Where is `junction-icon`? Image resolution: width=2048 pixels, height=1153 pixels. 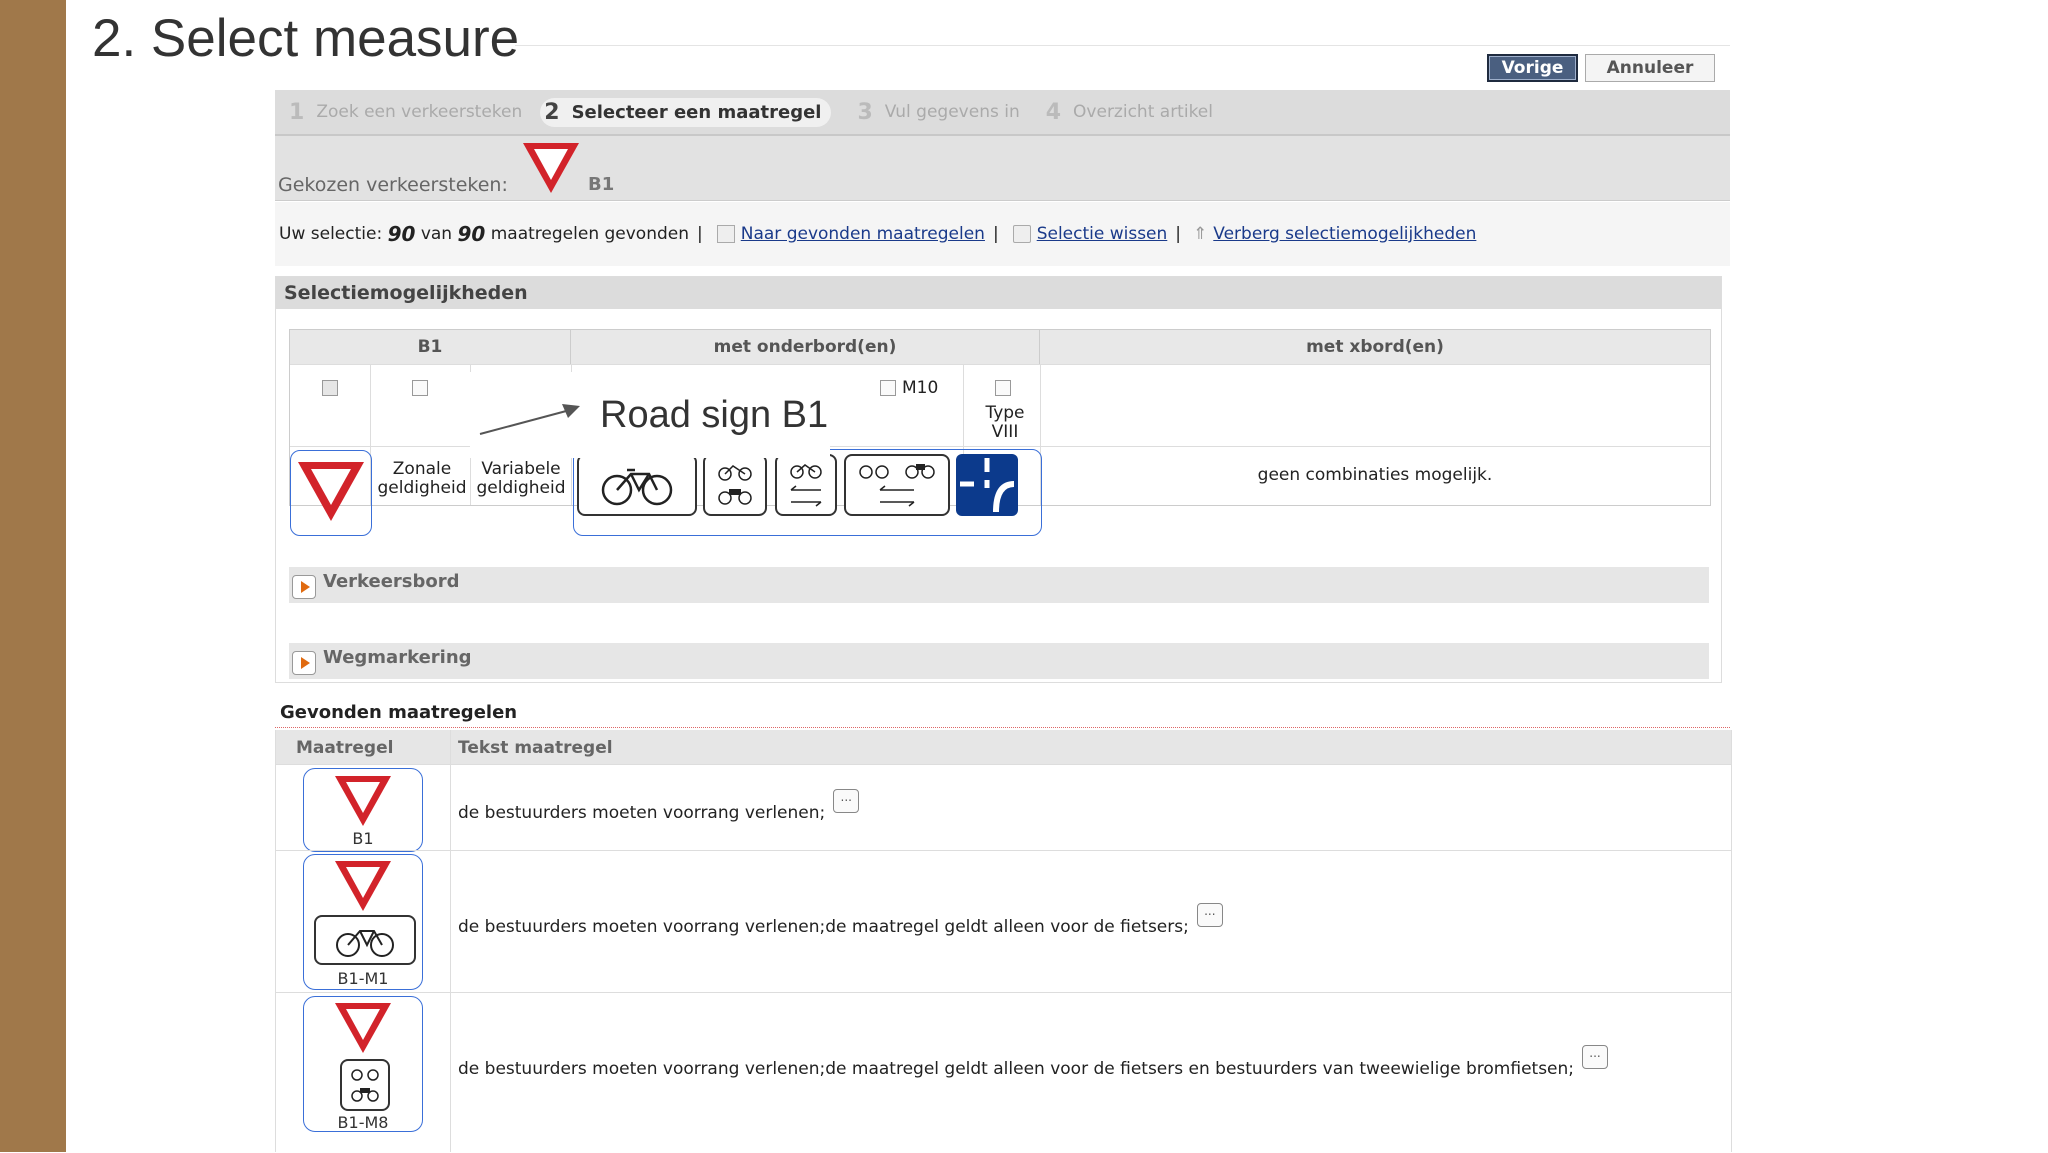 junction-icon is located at coordinates (987, 485).